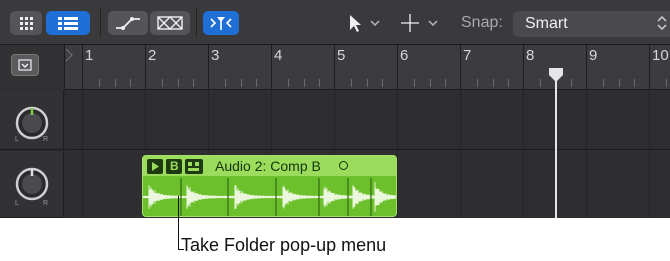 This screenshot has height=261, width=670. I want to click on take-folder-menu-button, so click(155, 166).